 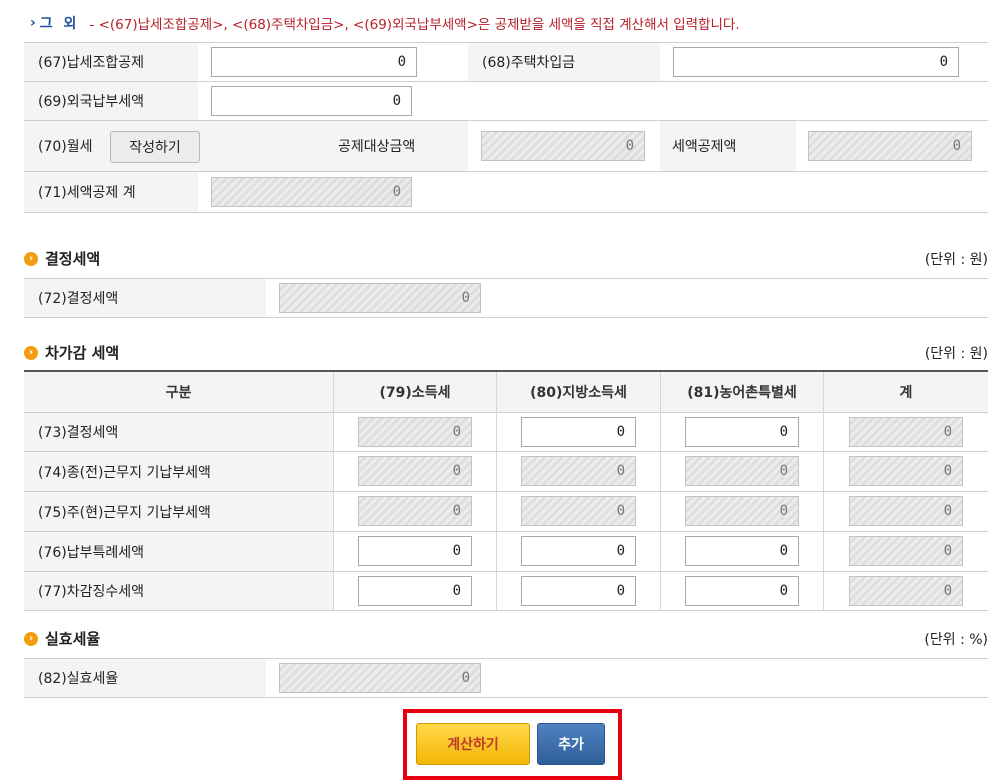 What do you see at coordinates (415, 591) in the screenshot?
I see `input-r77-income` at bounding box center [415, 591].